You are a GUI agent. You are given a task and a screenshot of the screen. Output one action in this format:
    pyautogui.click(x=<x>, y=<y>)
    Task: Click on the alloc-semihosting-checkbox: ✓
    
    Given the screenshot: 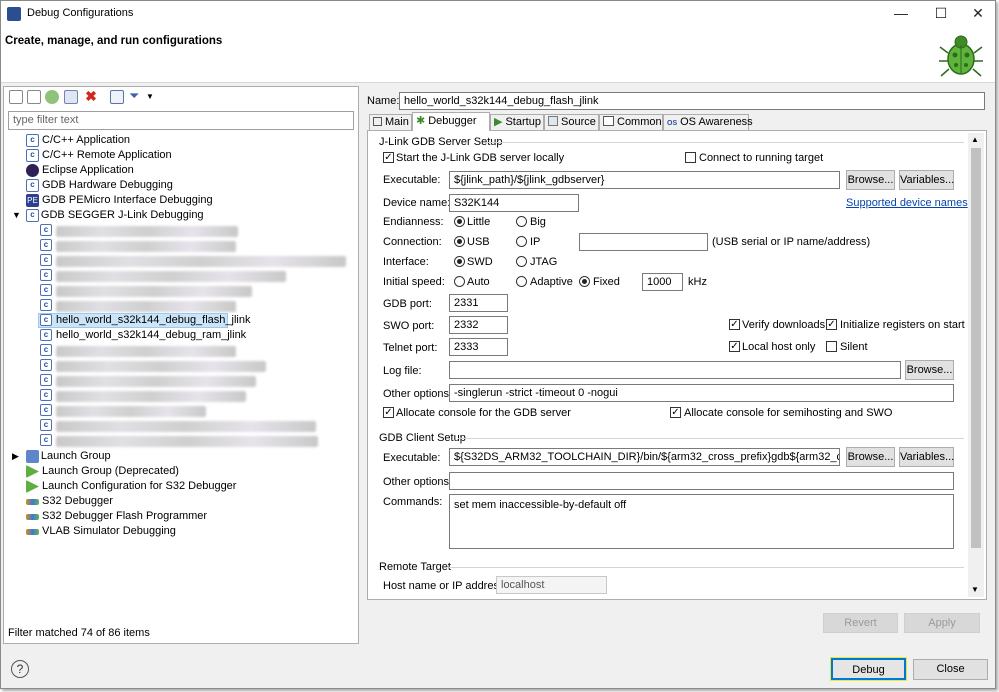 What is the action you would take?
    pyautogui.click(x=675, y=412)
    